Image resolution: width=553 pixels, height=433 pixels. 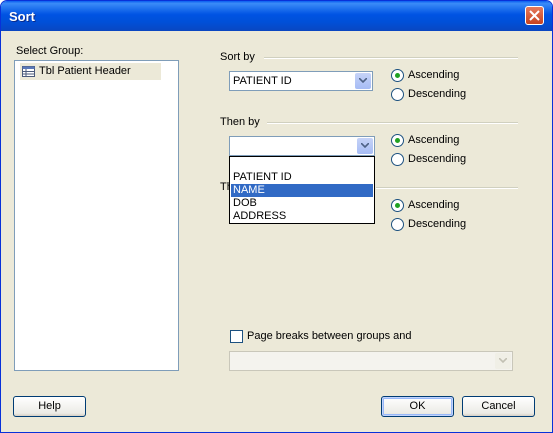 What do you see at coordinates (437, 94) in the screenshot?
I see `sort-by-descending-label: Descending` at bounding box center [437, 94].